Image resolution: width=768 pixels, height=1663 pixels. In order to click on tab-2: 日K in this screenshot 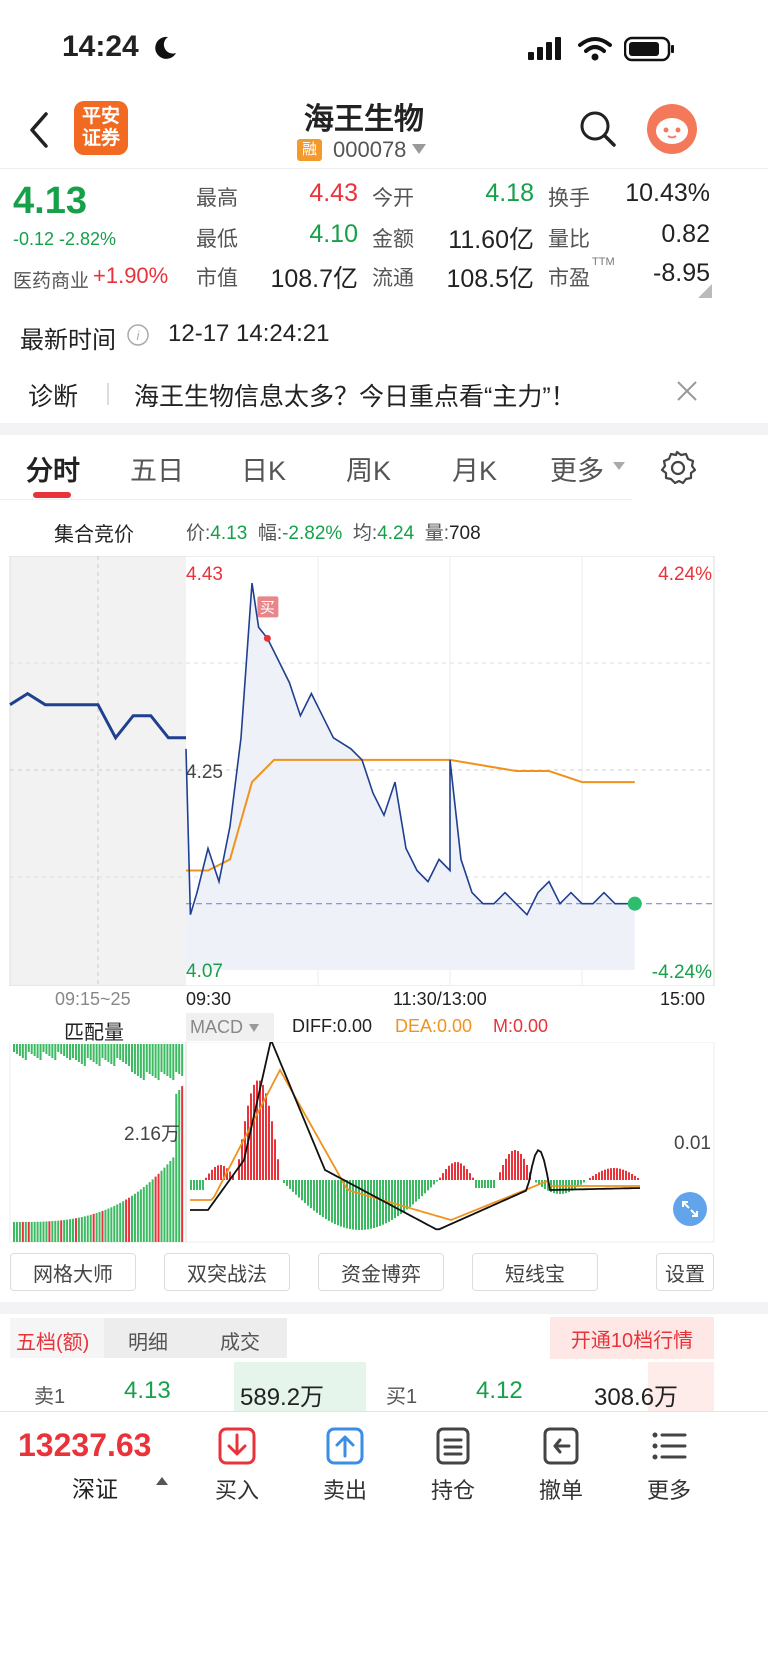, I will do `click(263, 468)`.